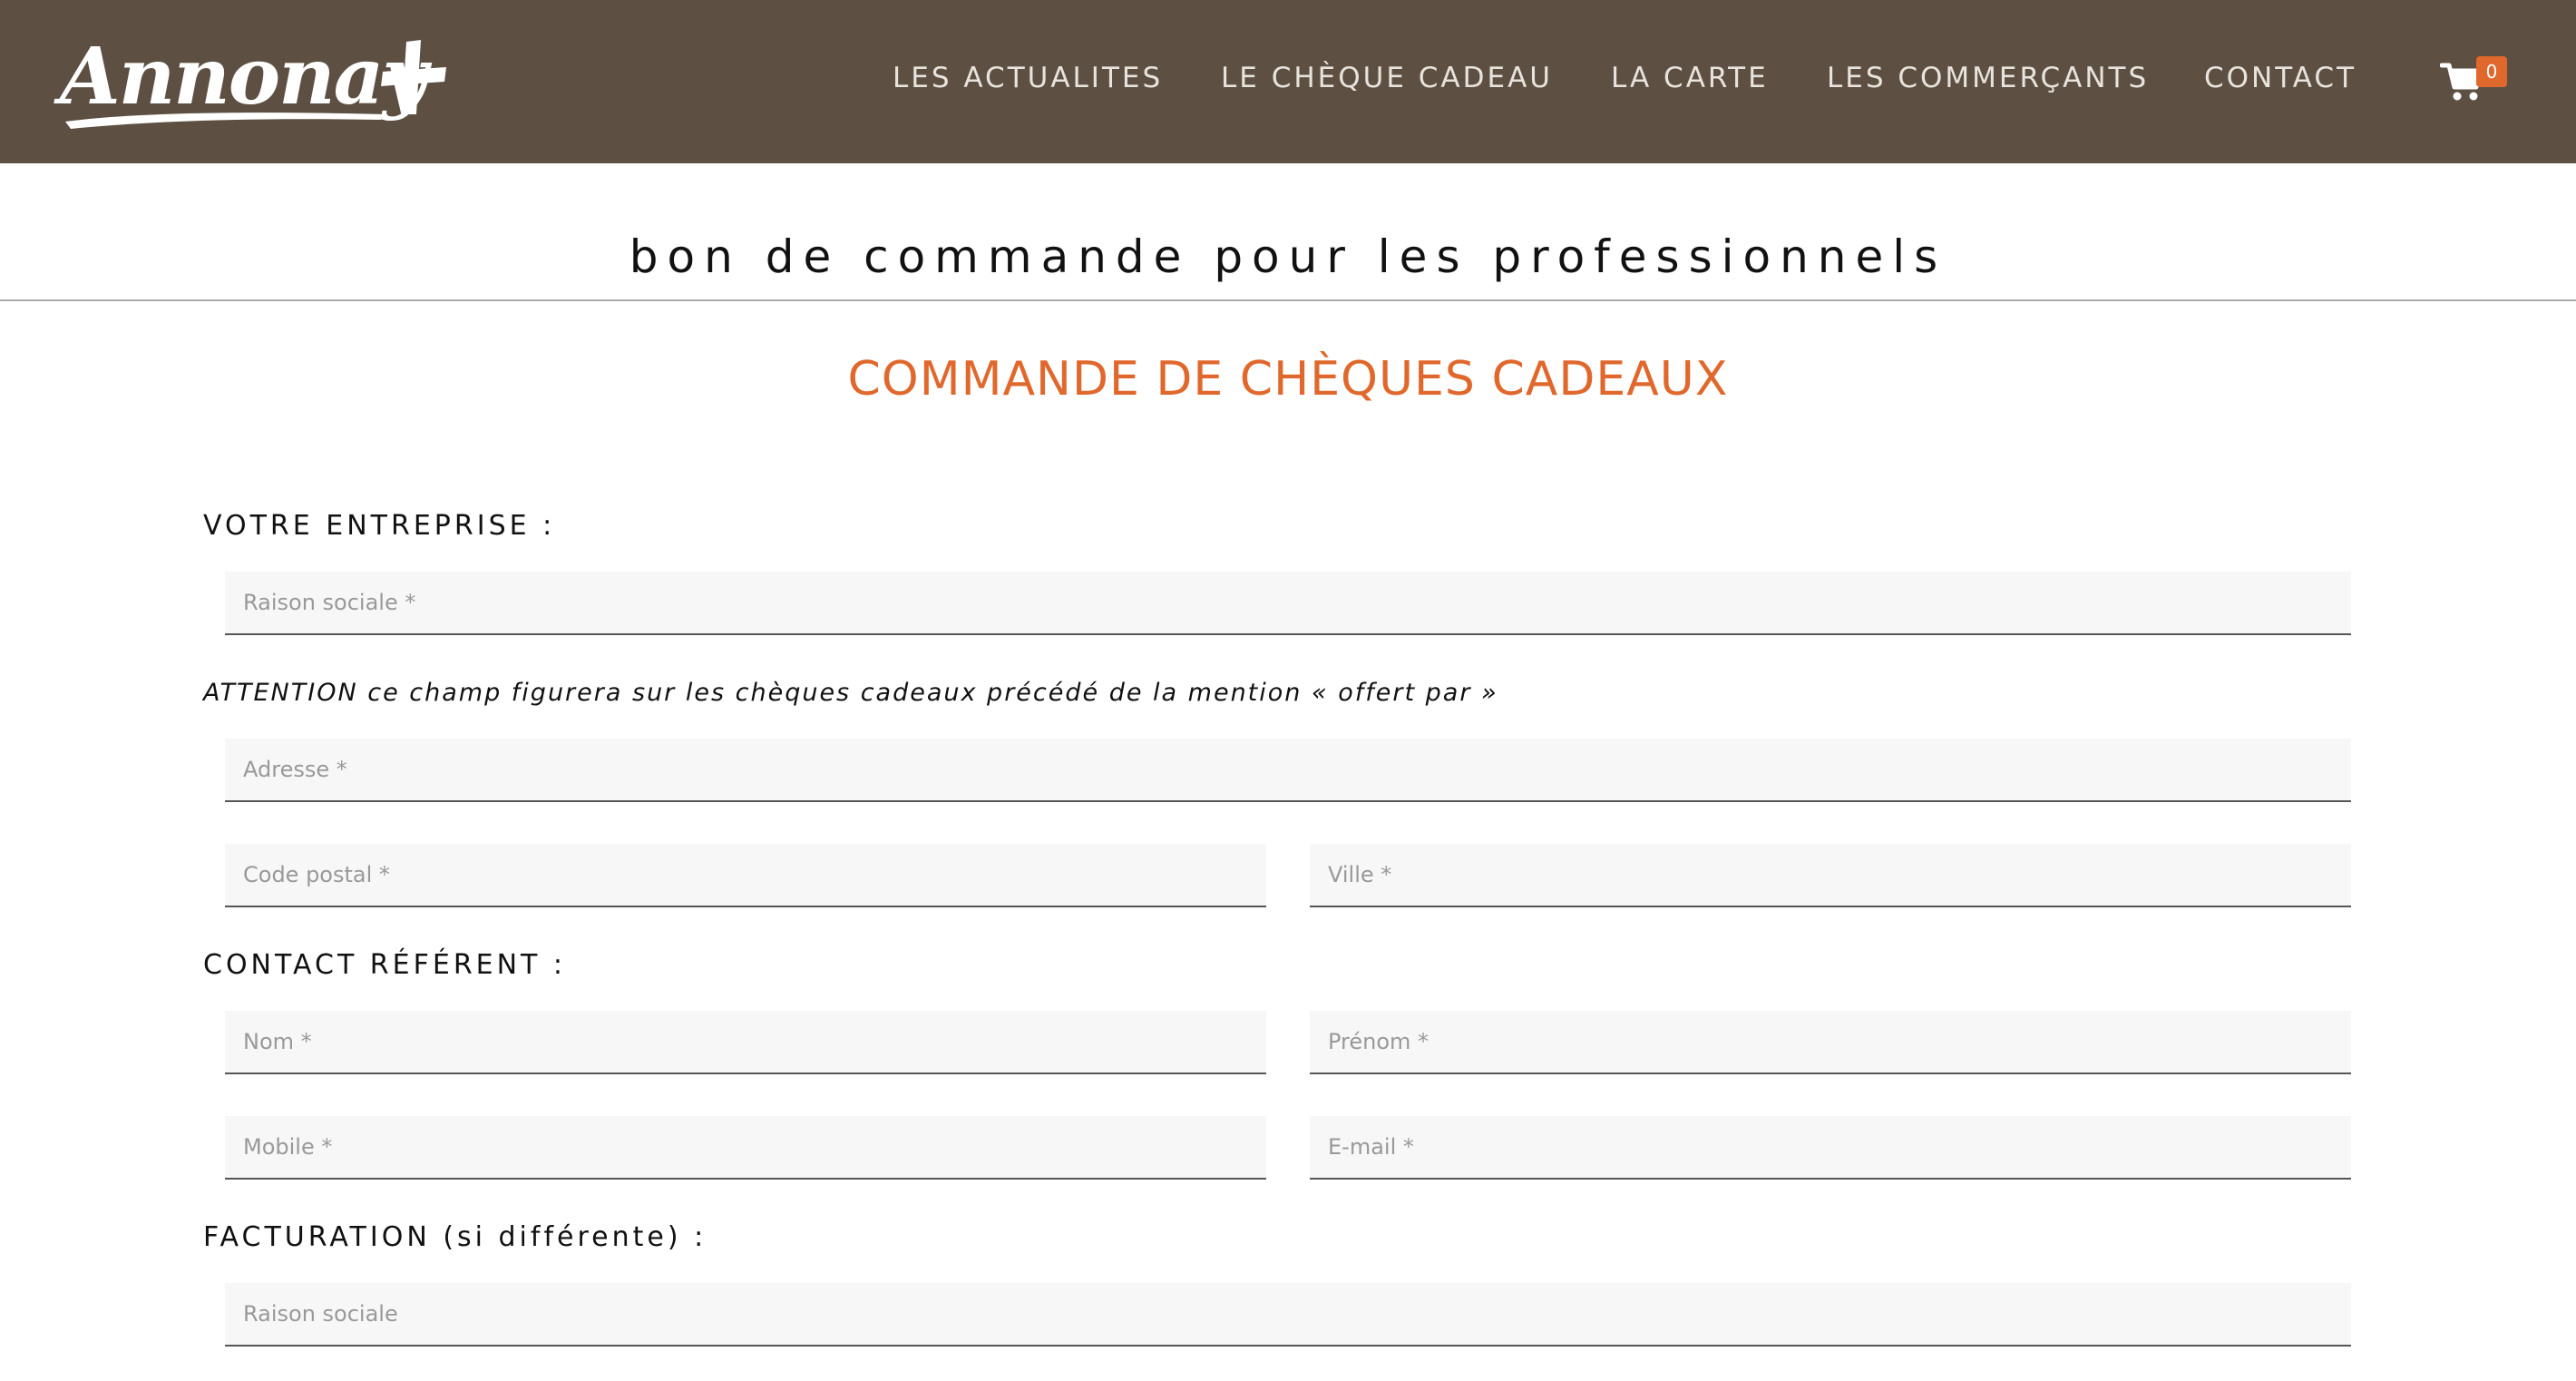 The width and height of the screenshot is (2576, 1381). I want to click on annonay-logo: Annonay, so click(259, 83).